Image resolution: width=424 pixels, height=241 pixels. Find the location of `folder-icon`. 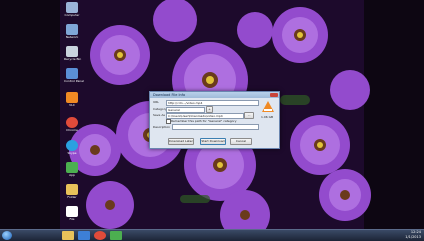

folder-icon is located at coordinates (72, 189).